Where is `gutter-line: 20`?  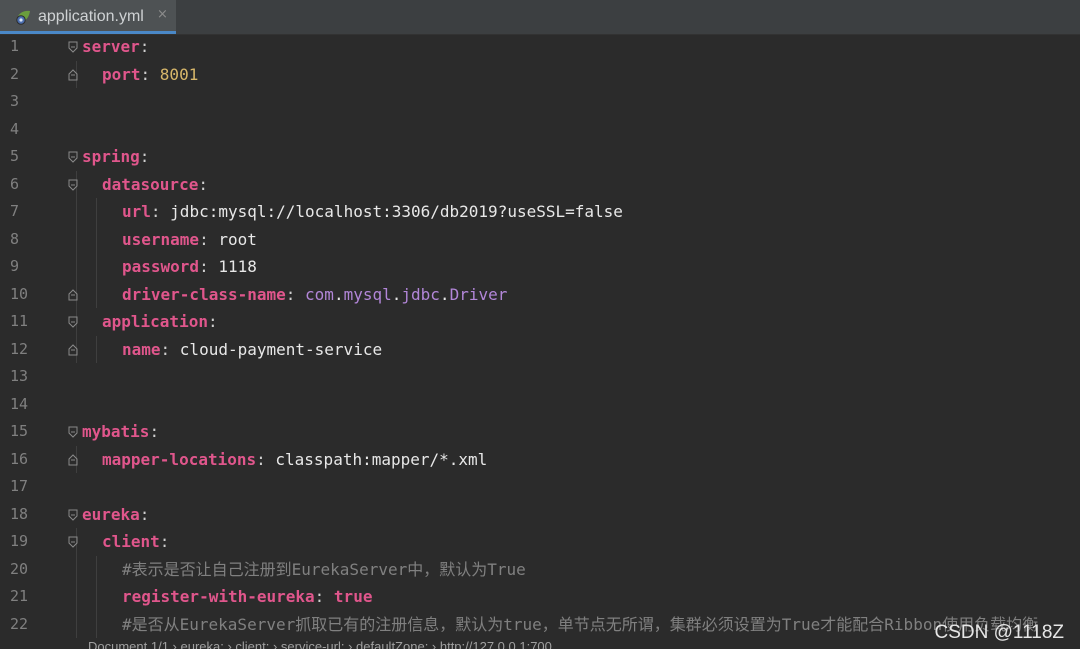
gutter-line: 20 is located at coordinates (30, 570).